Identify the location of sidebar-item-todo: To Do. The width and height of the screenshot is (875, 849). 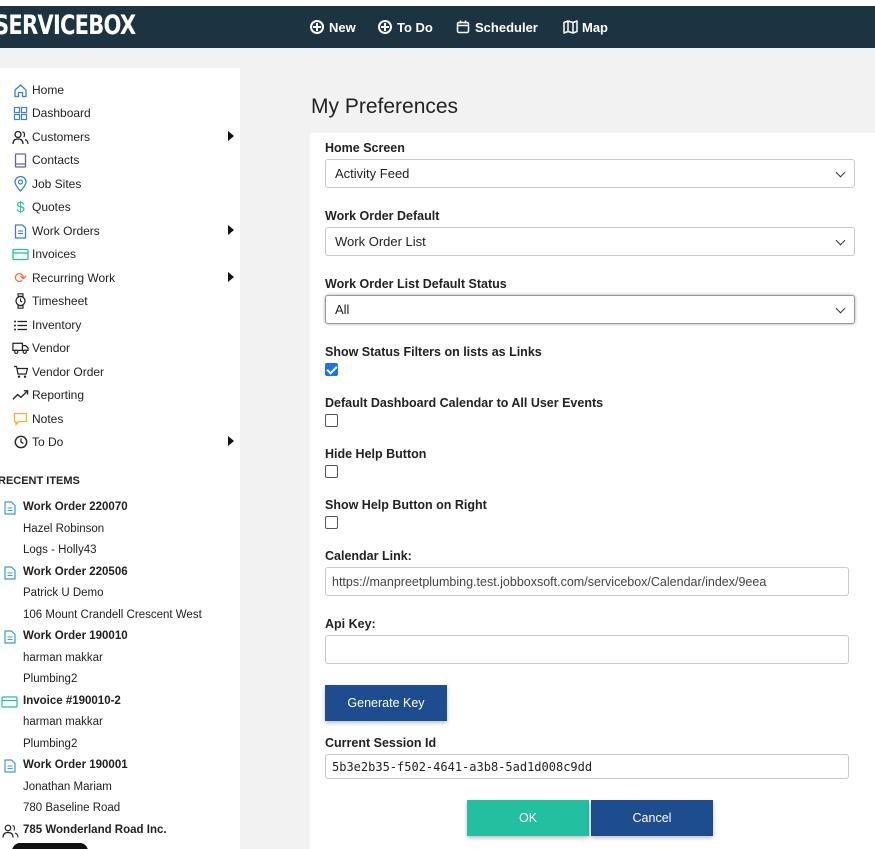
(123, 442).